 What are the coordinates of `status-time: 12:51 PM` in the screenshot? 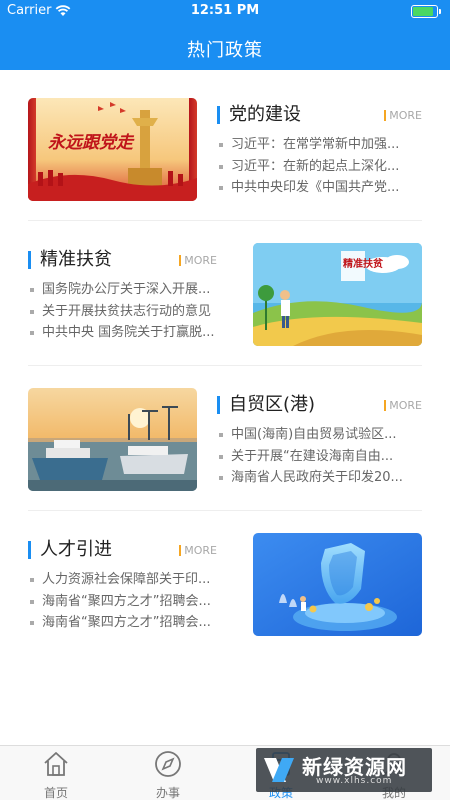 It's located at (225, 10).